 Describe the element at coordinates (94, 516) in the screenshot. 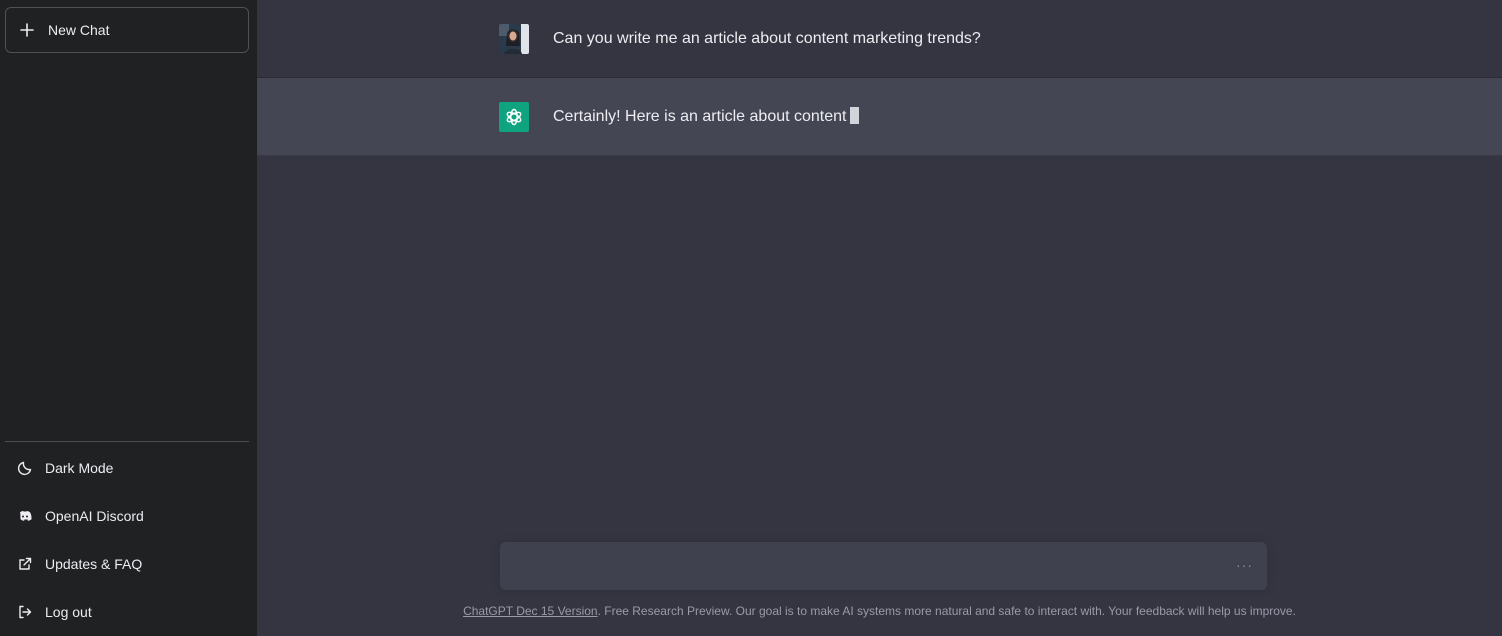

I see `openai-discord-label: OpenAI Discord` at that location.